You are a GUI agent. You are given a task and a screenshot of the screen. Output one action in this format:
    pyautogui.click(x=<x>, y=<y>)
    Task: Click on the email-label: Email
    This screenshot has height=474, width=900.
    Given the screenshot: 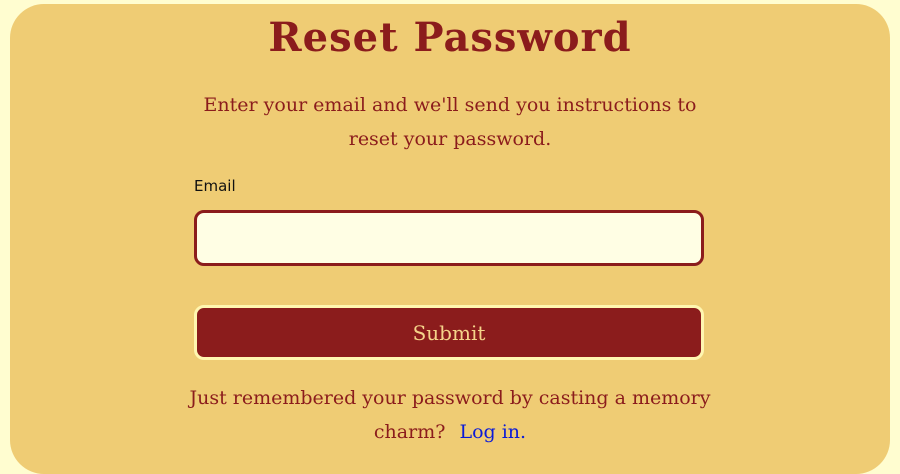 What is the action you would take?
    pyautogui.click(x=215, y=186)
    